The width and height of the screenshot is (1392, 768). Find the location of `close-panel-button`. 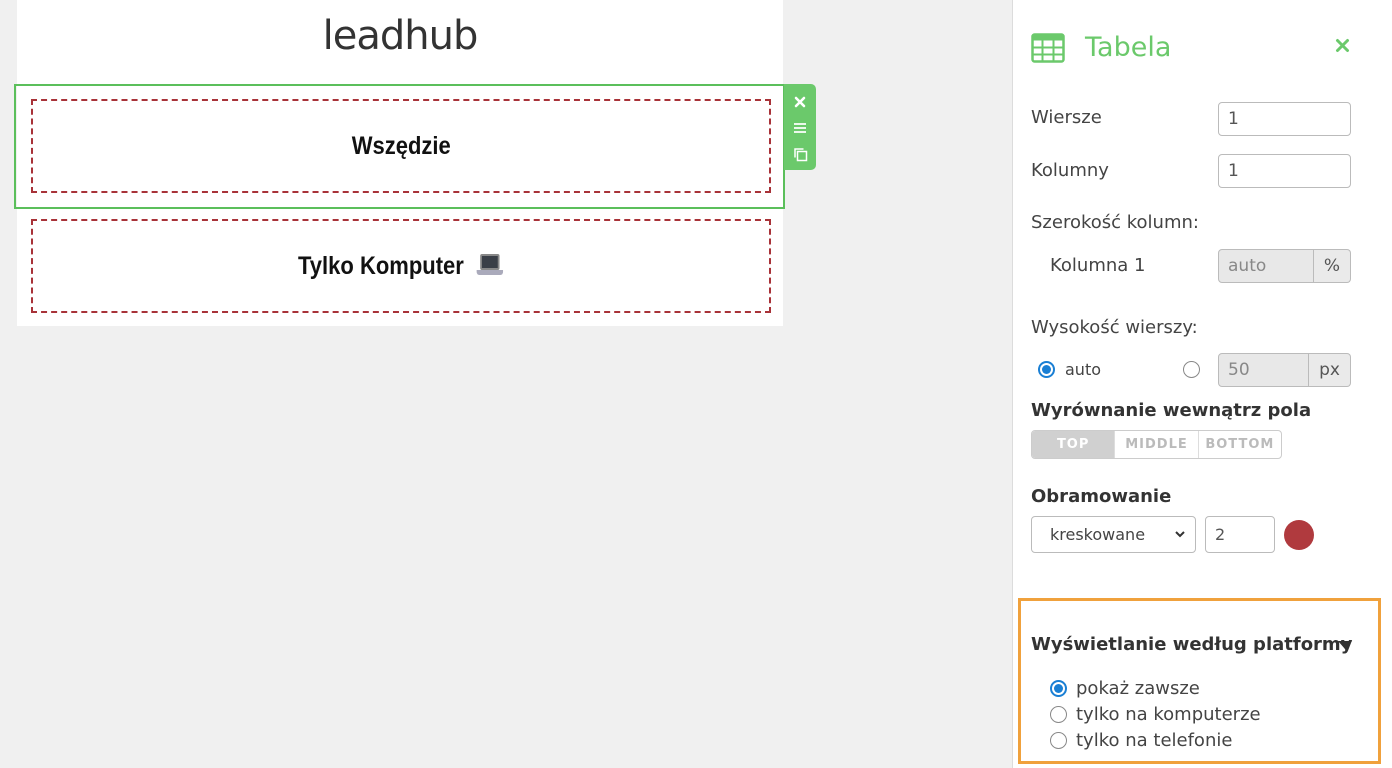

close-panel-button is located at coordinates (1342, 47).